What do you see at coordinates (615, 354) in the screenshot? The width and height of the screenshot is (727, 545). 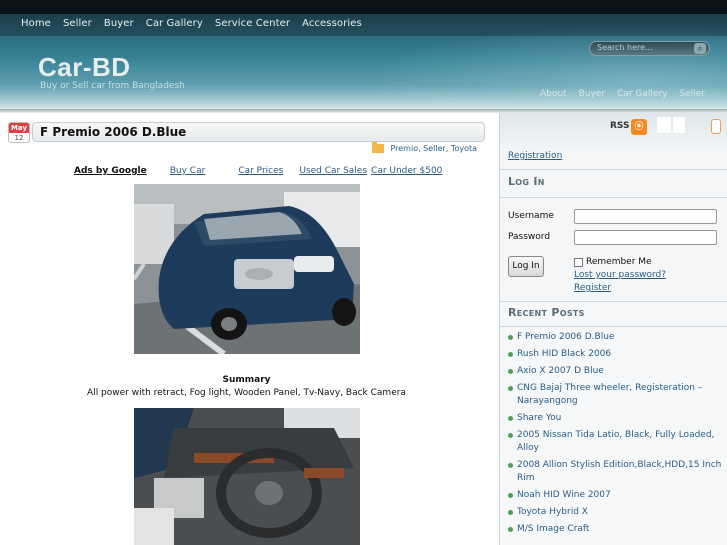 I see `recent-post-item: Rush HID Black 2006` at bounding box center [615, 354].